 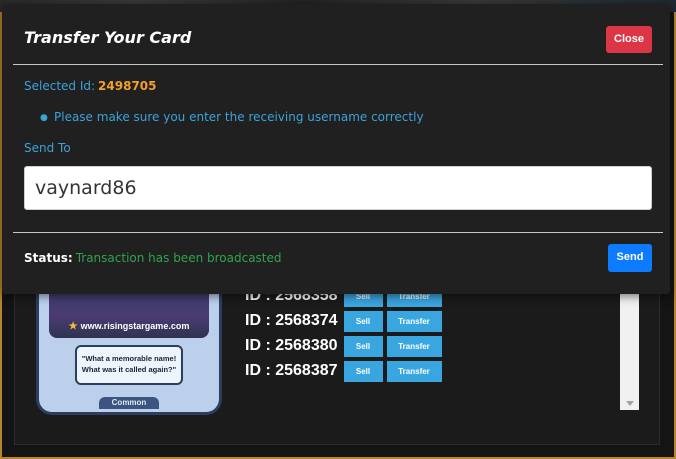 I want to click on card-rarity: Common, so click(x=129, y=403).